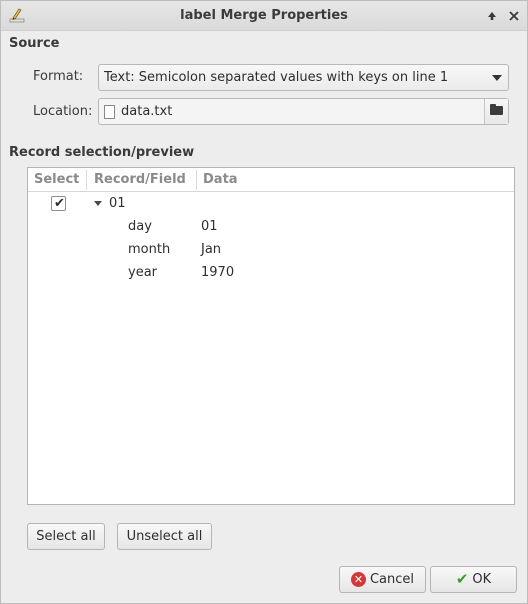 This screenshot has width=528, height=604. Describe the element at coordinates (109, 112) in the screenshot. I see `file-icon` at that location.